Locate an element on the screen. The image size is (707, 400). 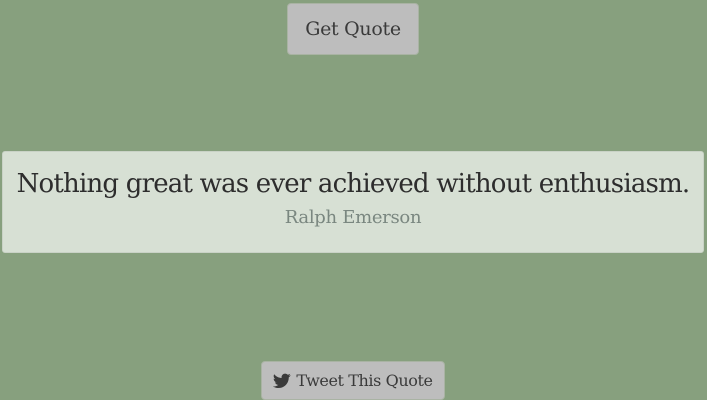
get-quote-button: Get Quote is located at coordinates (353, 29).